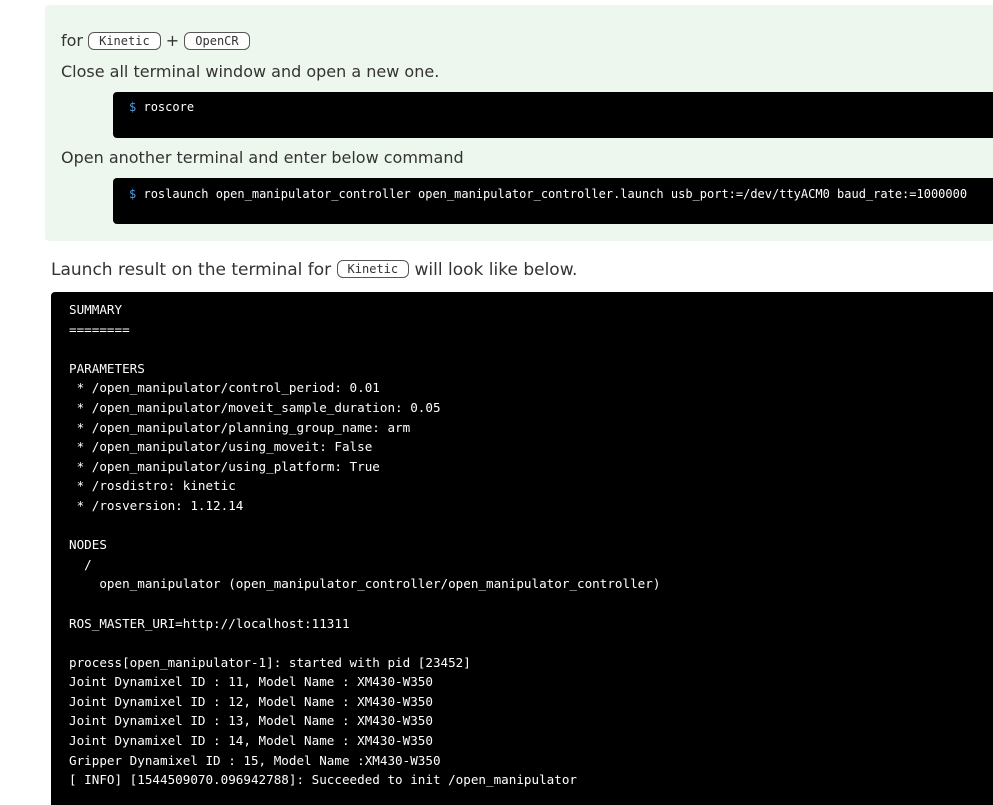  Describe the element at coordinates (156, 505) in the screenshot. I see `terminal-output-line: * /rosversion: 1.12.14` at that location.